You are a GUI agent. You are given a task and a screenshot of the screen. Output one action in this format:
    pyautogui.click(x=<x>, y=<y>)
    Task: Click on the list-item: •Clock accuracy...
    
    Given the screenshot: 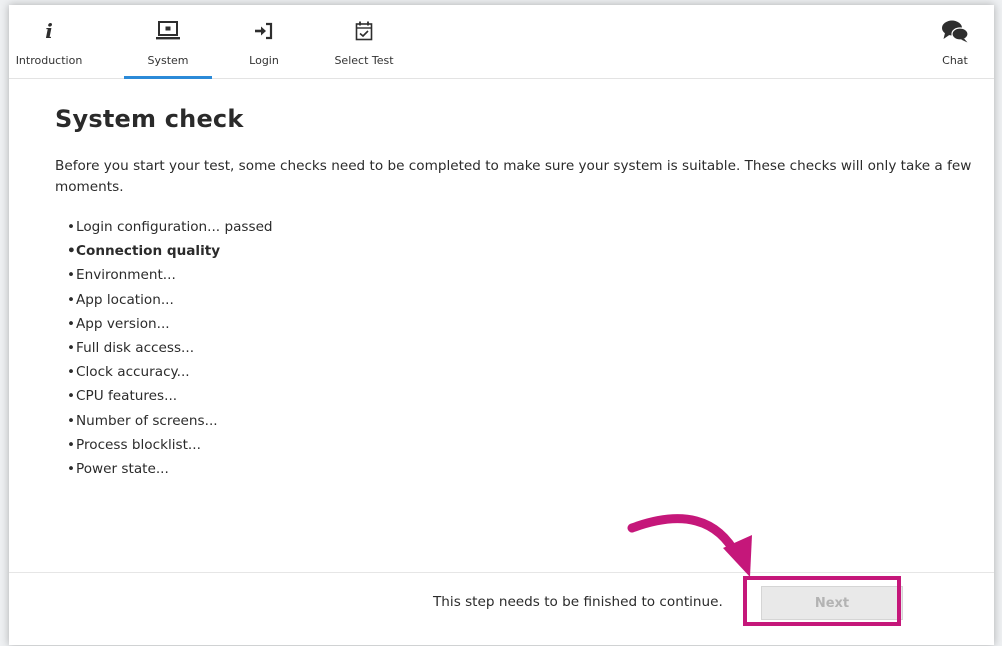 What is the action you would take?
    pyautogui.click(x=128, y=372)
    